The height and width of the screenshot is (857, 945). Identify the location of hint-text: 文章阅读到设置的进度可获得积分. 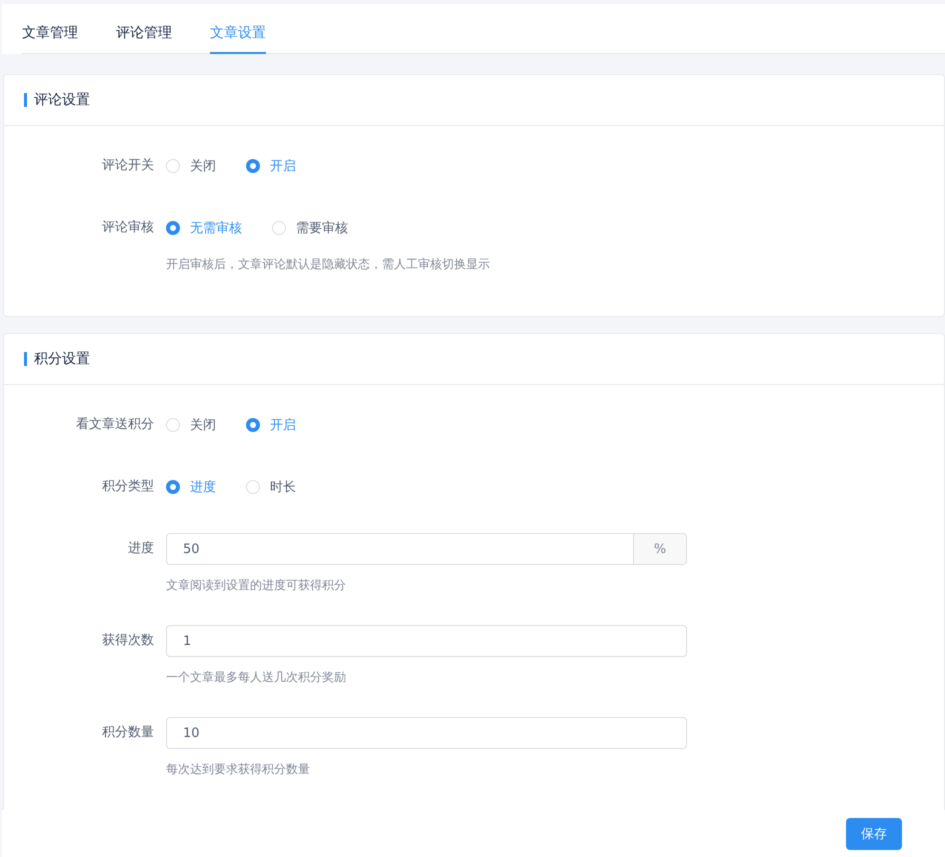
(256, 585).